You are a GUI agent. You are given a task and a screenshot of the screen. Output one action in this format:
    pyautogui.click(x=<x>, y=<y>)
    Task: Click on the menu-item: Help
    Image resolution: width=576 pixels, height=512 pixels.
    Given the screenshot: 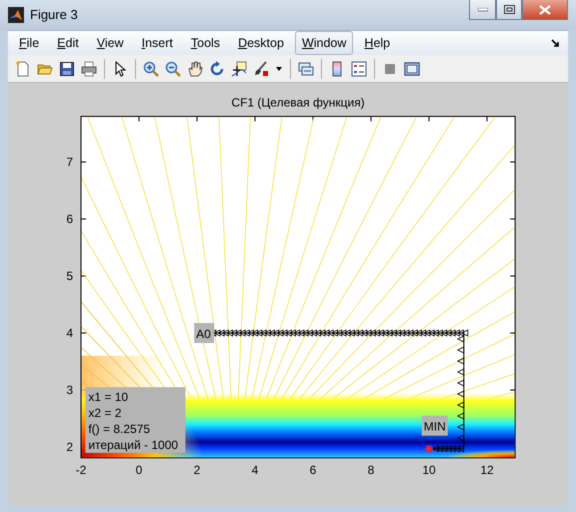 What is the action you would take?
    pyautogui.click(x=377, y=43)
    